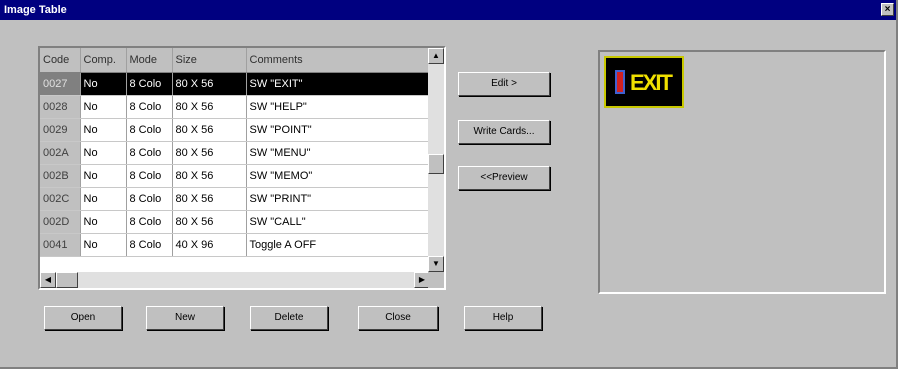 This screenshot has width=898, height=369. What do you see at coordinates (83, 318) in the screenshot?
I see `open-button: Open` at bounding box center [83, 318].